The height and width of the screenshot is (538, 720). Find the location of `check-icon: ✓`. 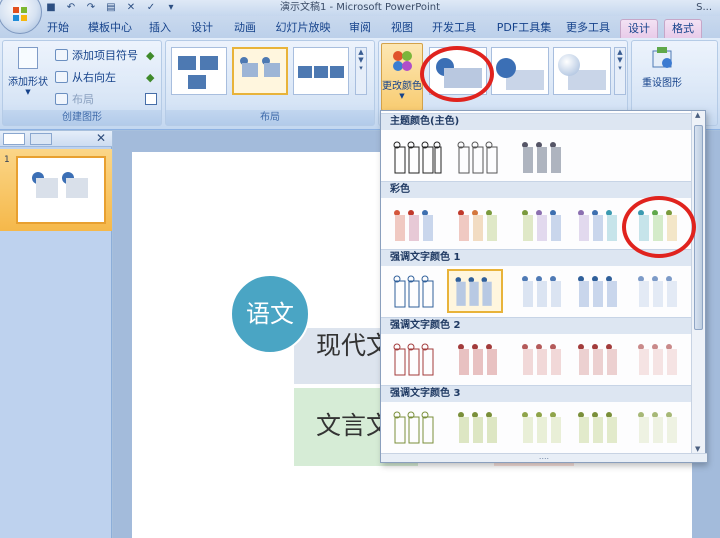

check-icon: ✓ is located at coordinates (151, 7).